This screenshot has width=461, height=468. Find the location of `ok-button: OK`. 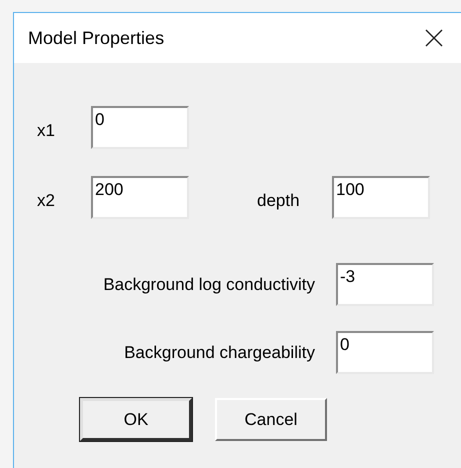

ok-button: OK is located at coordinates (136, 419).